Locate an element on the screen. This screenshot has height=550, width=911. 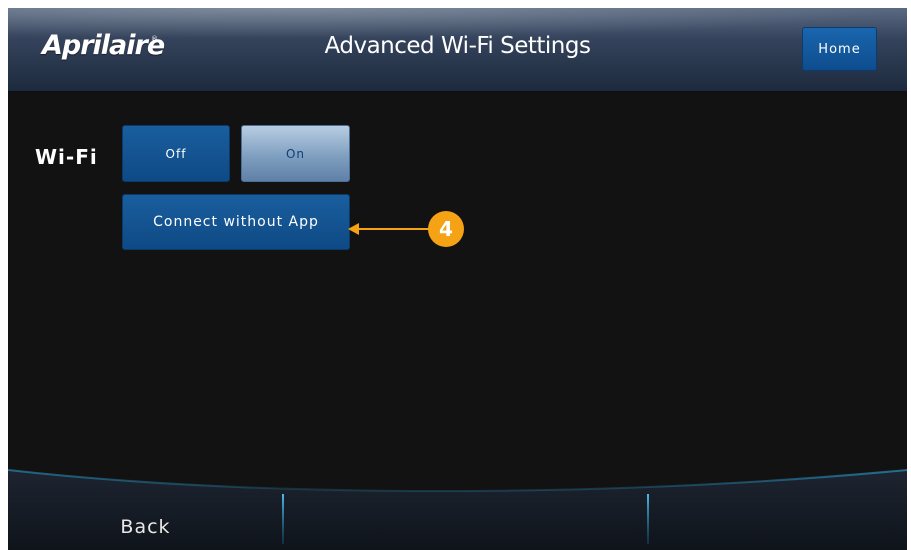
callout-line is located at coordinates (392, 229).